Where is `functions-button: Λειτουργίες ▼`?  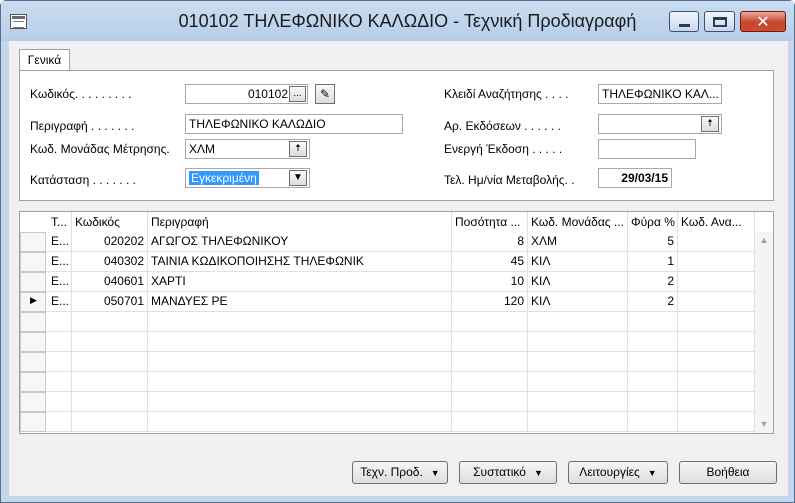 functions-button: Λειτουργίες ▼ is located at coordinates (618, 472).